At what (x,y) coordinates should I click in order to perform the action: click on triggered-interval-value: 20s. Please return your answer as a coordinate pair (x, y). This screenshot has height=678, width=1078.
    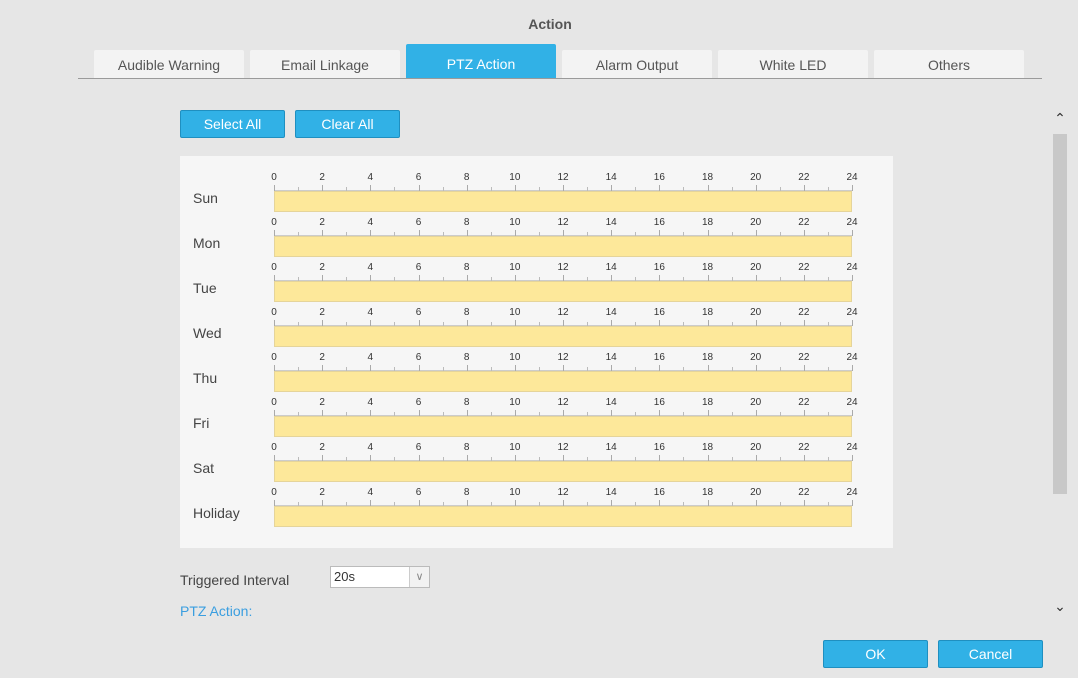
    Looking at the image, I should click on (344, 576).